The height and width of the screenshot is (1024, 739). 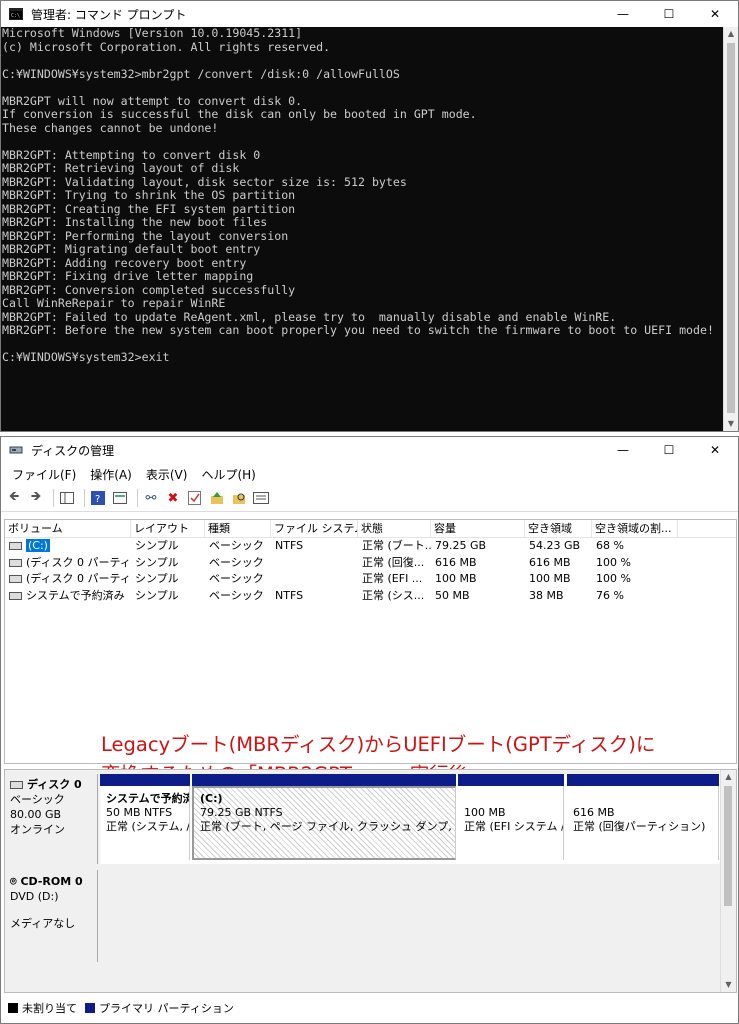 I want to click on partition-status: 正常 (回復パーティション), so click(x=639, y=826).